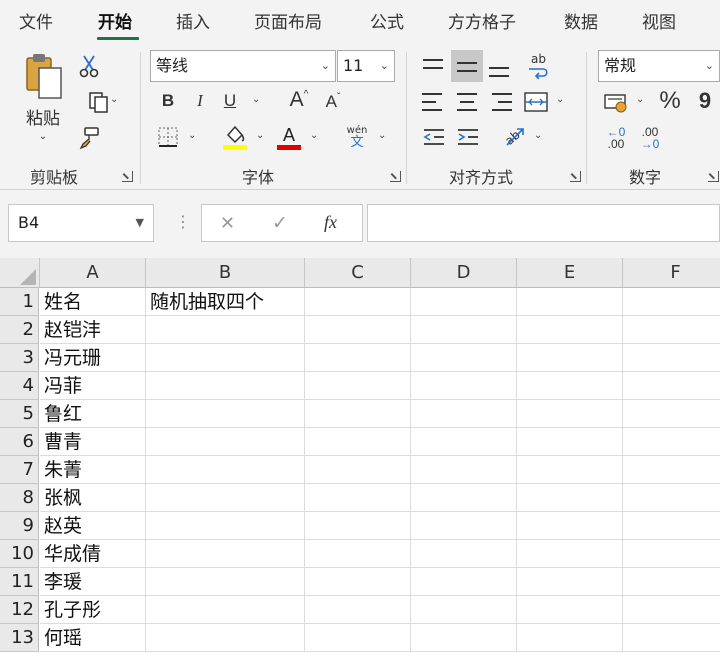  Describe the element at coordinates (464, 442) in the screenshot. I see `cell-d6` at that location.